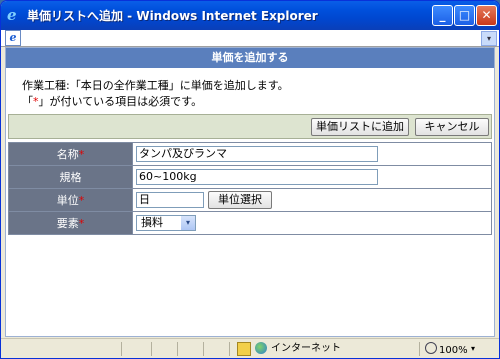 The height and width of the screenshot is (359, 500). I want to click on zoom-level: 100%, so click(446, 350).